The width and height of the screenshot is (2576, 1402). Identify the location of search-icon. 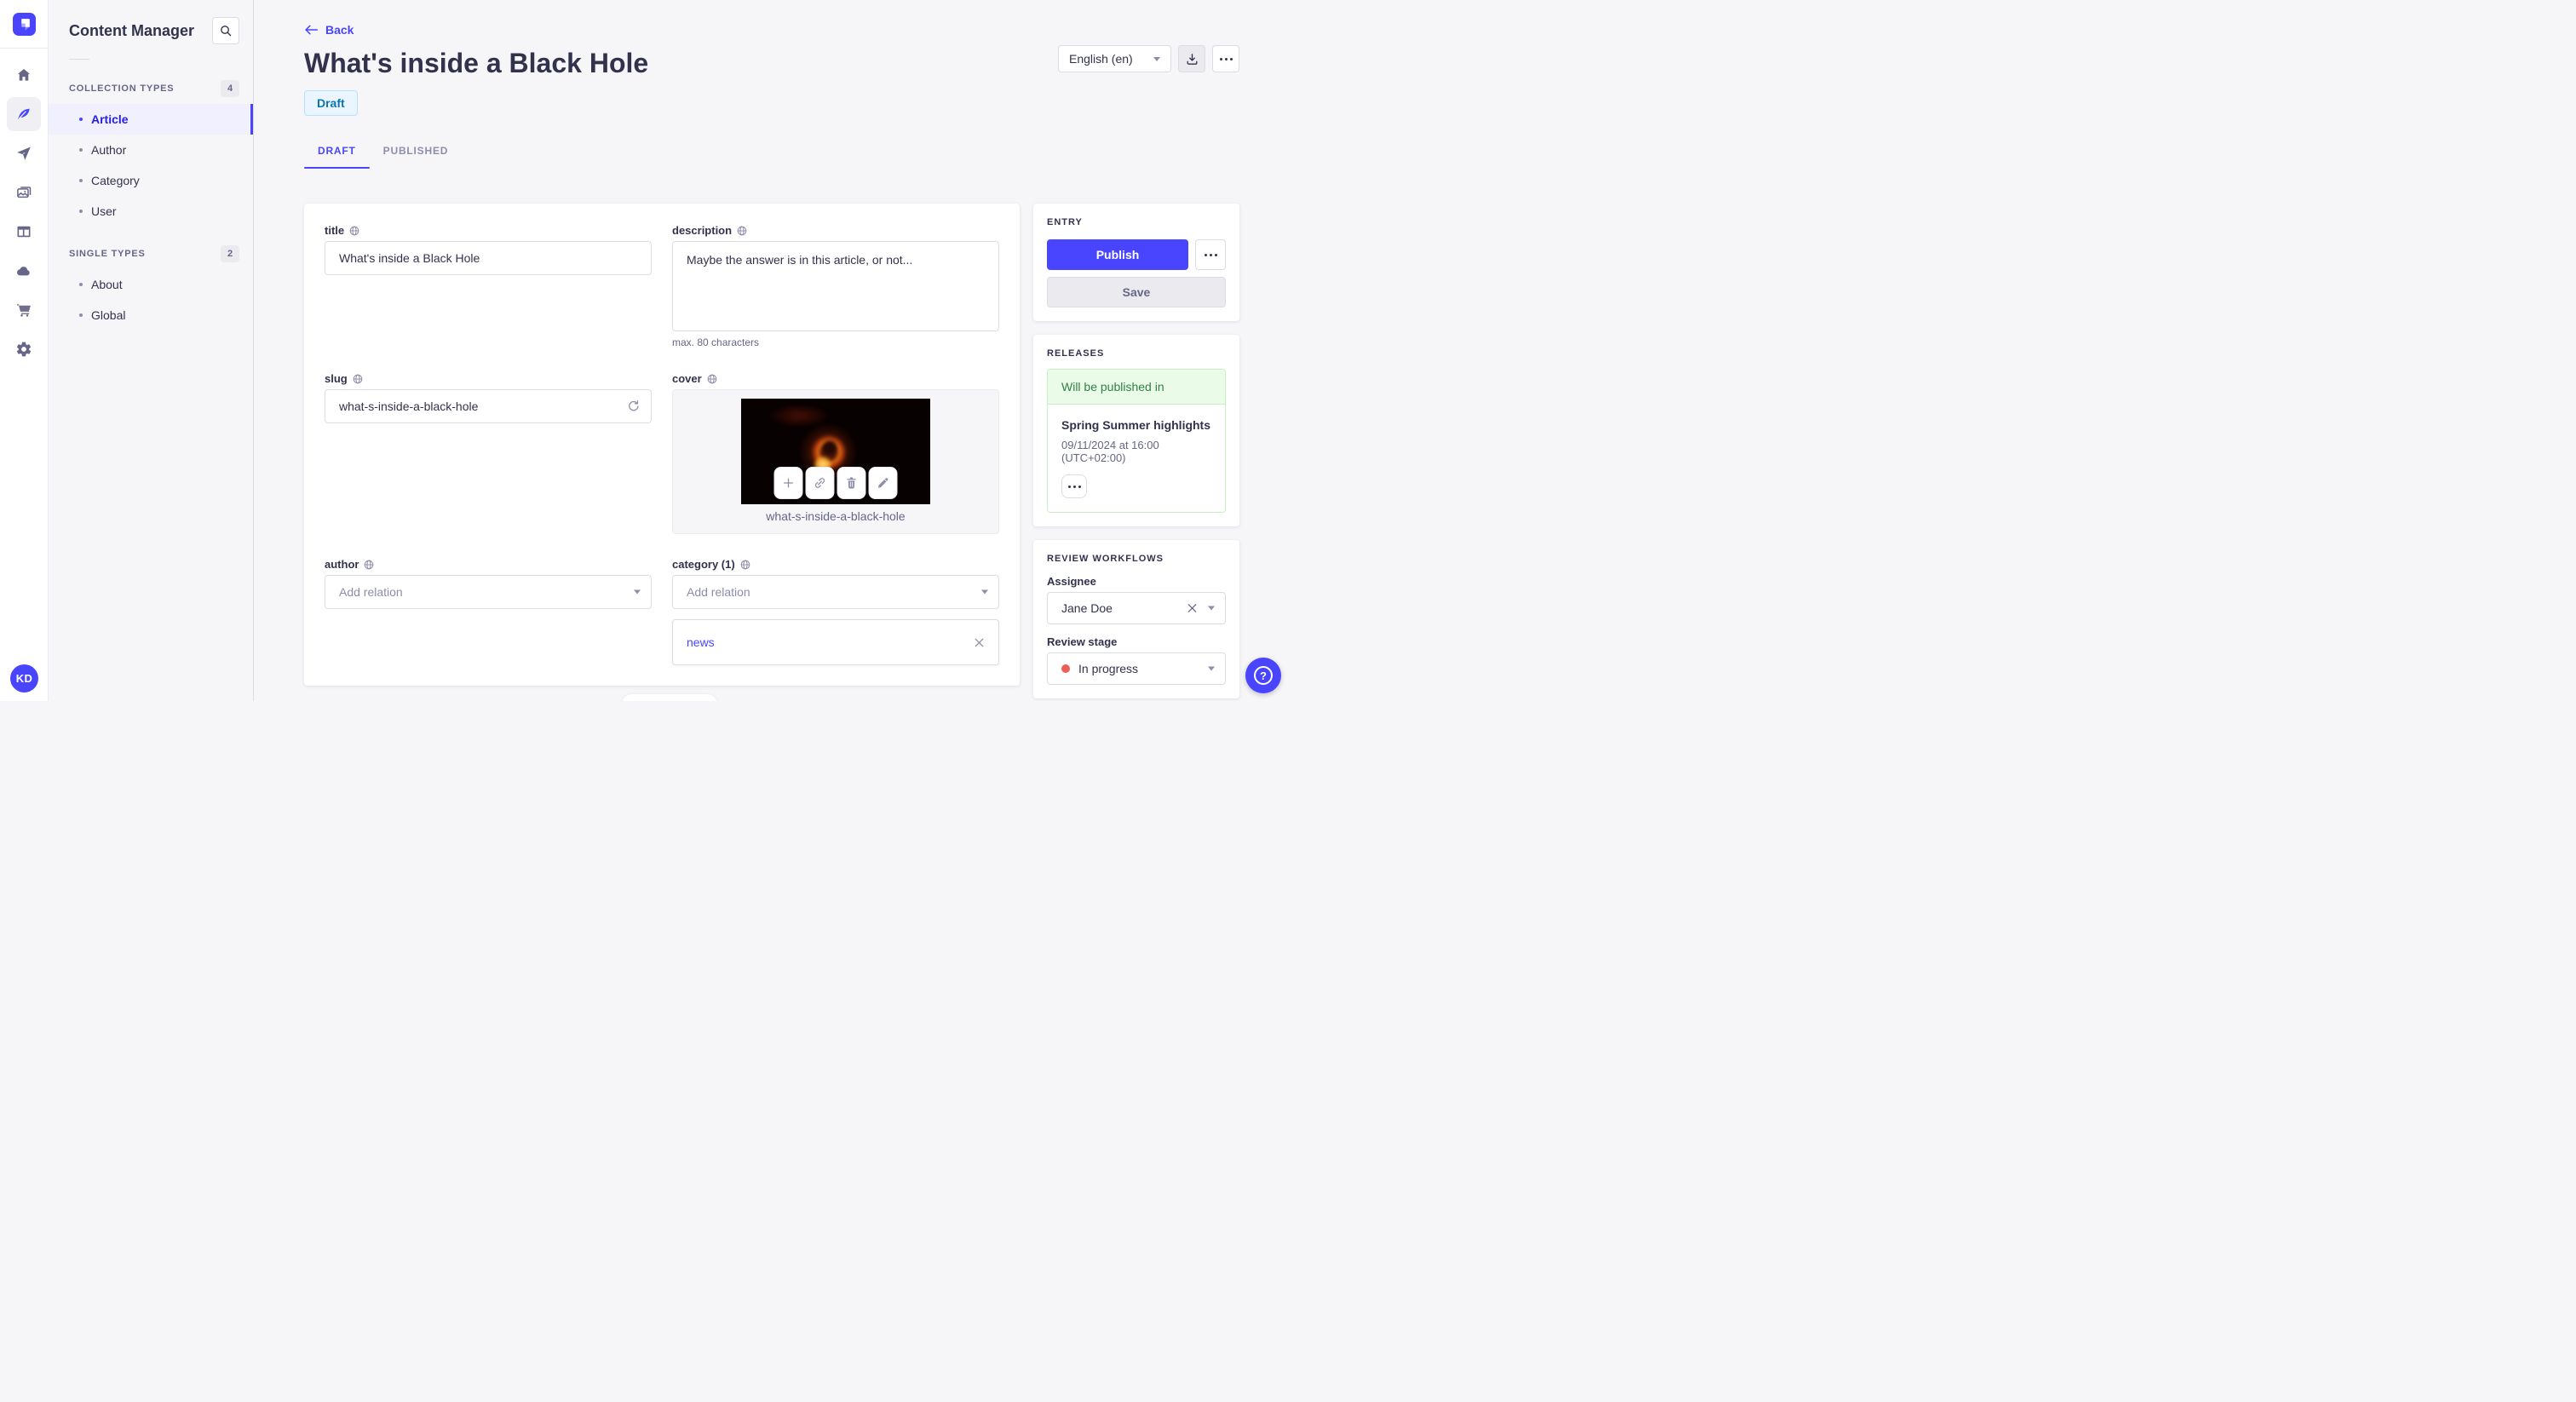
(226, 30).